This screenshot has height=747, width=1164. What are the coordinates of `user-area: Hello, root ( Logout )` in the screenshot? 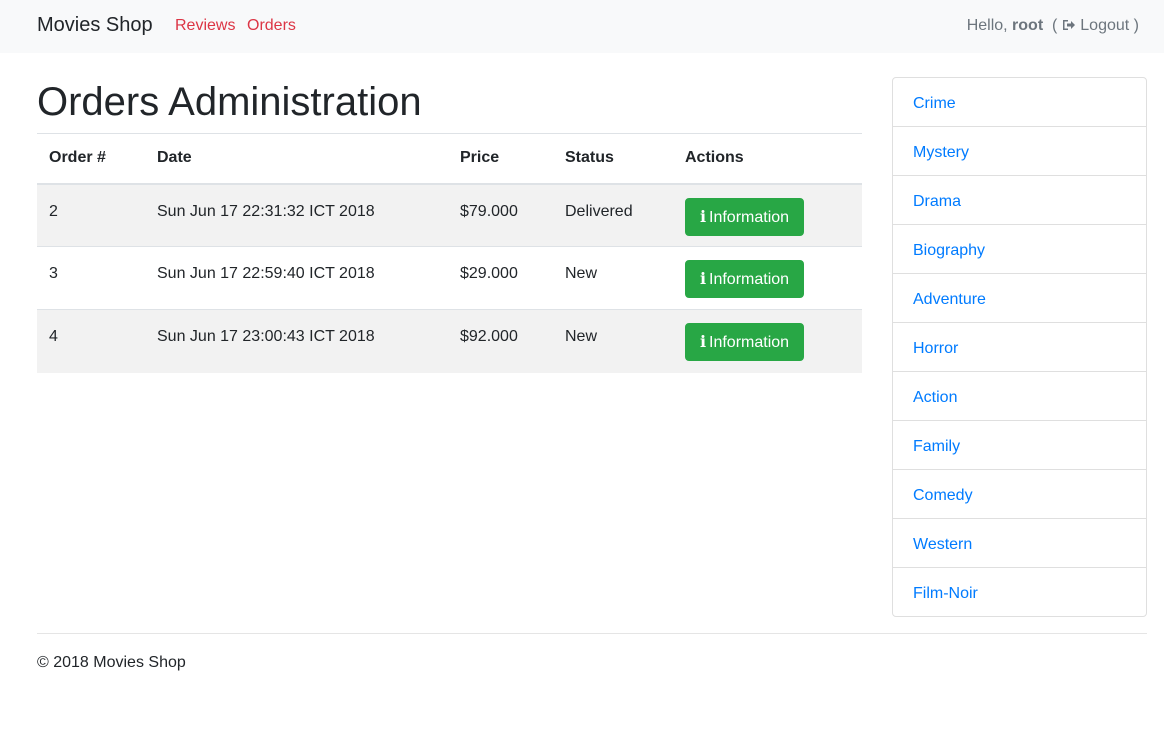 It's located at (1053, 26).